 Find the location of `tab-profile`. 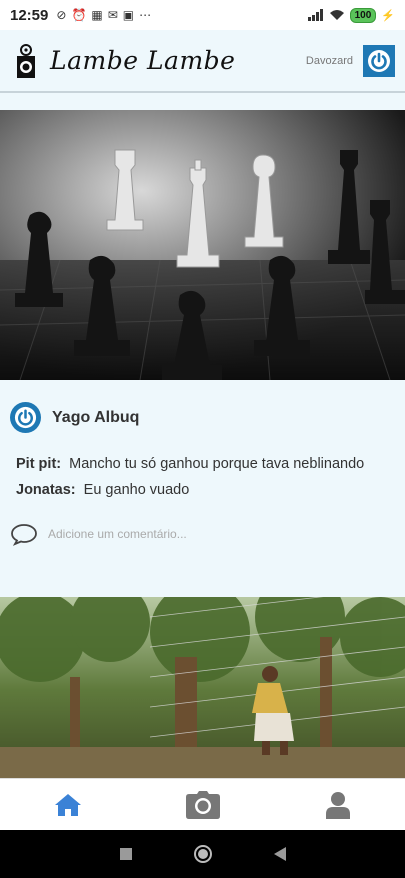

tab-profile is located at coordinates (338, 805).